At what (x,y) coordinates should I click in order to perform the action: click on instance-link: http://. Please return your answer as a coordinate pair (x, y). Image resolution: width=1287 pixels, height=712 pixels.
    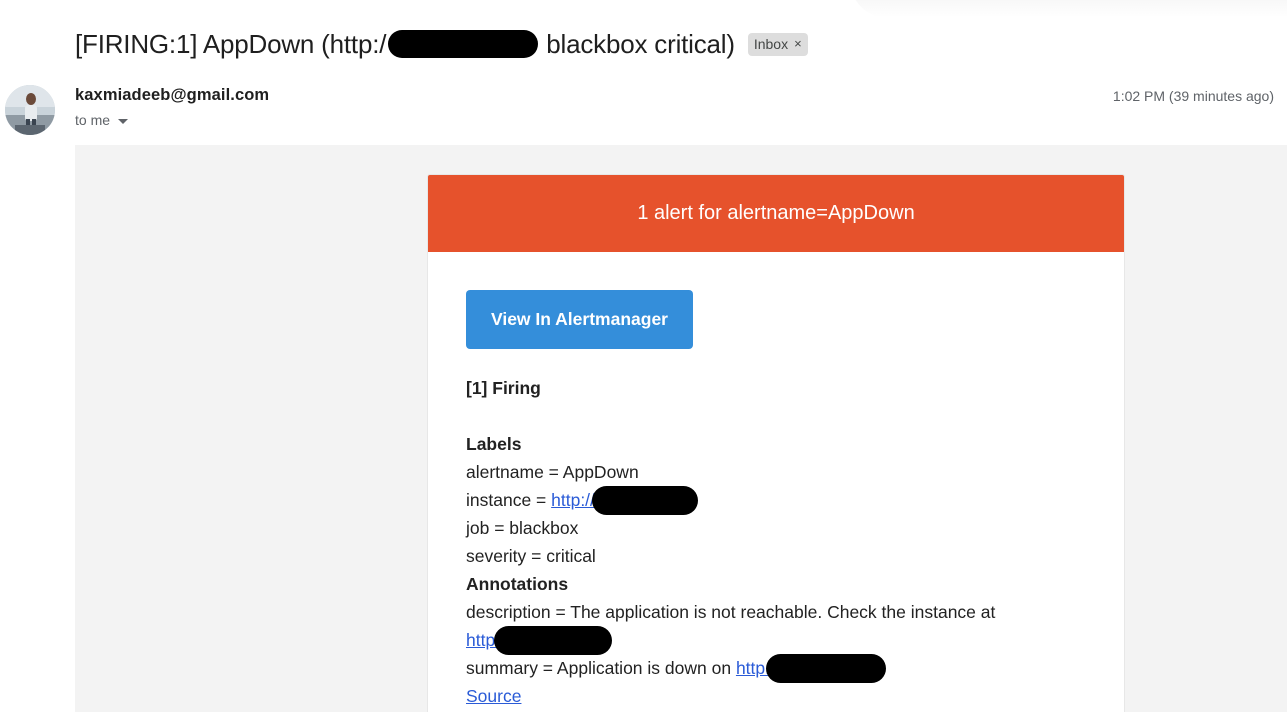
    Looking at the image, I should click on (573, 500).